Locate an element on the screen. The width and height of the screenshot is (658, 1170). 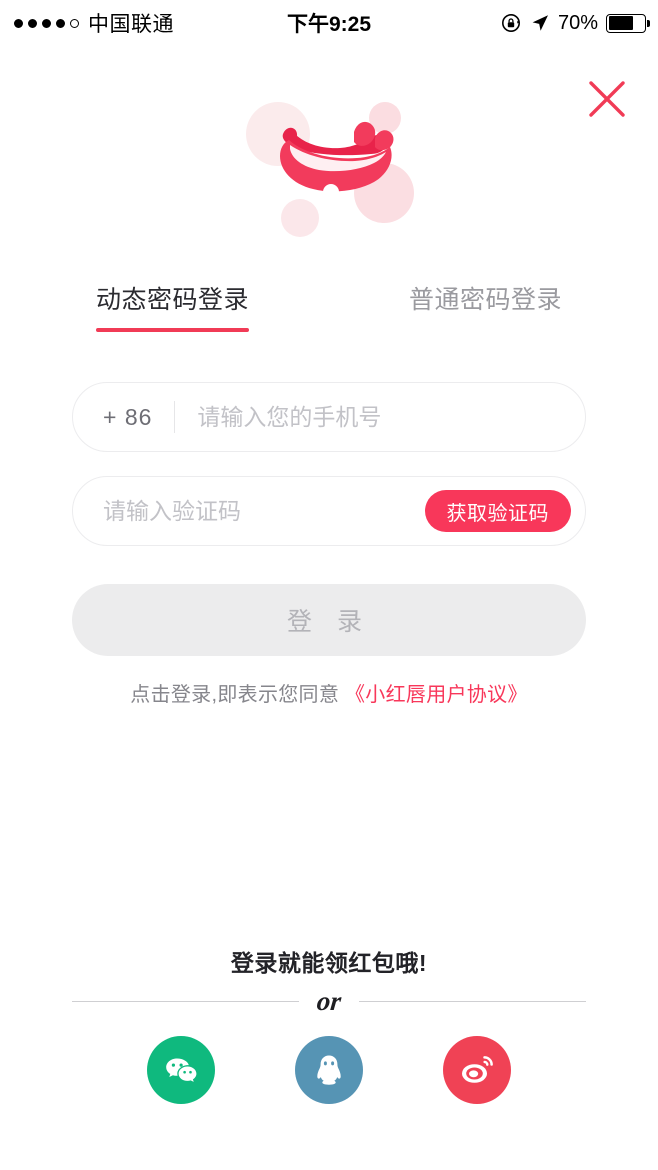
agreement-prefix: 点击登录,即表示您同意 is located at coordinates (237, 695).